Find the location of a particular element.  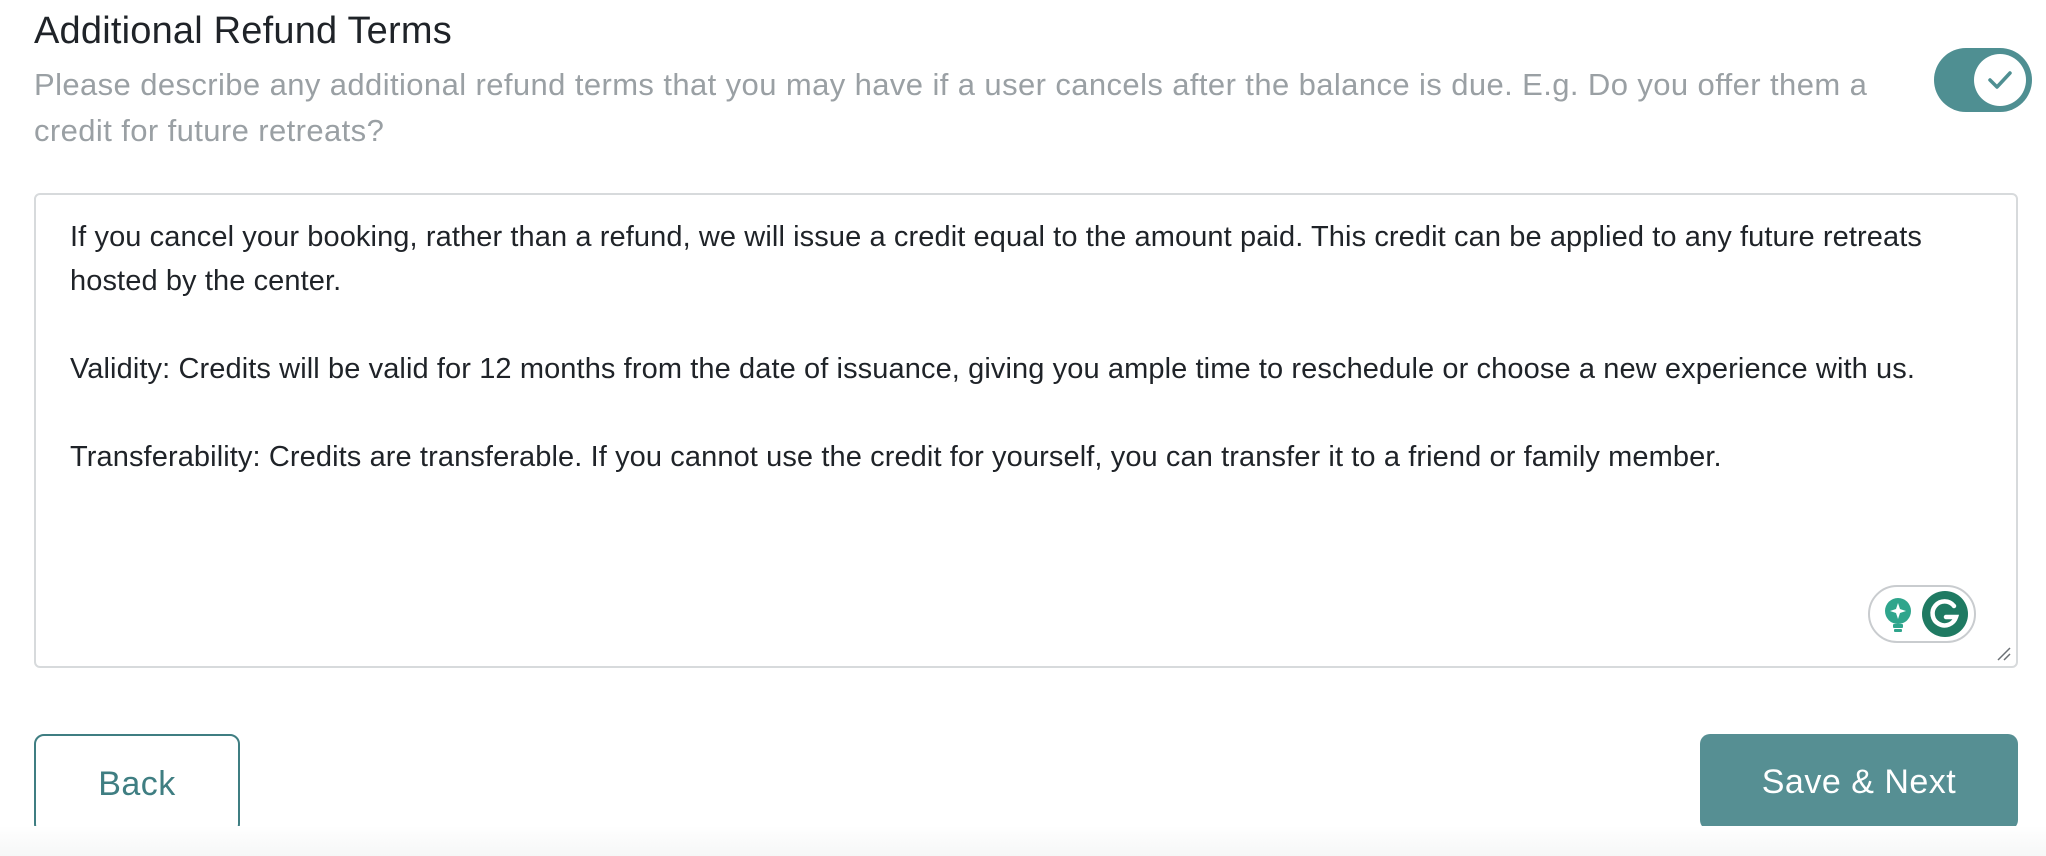

bottom-divider is located at coordinates (1023, 841).